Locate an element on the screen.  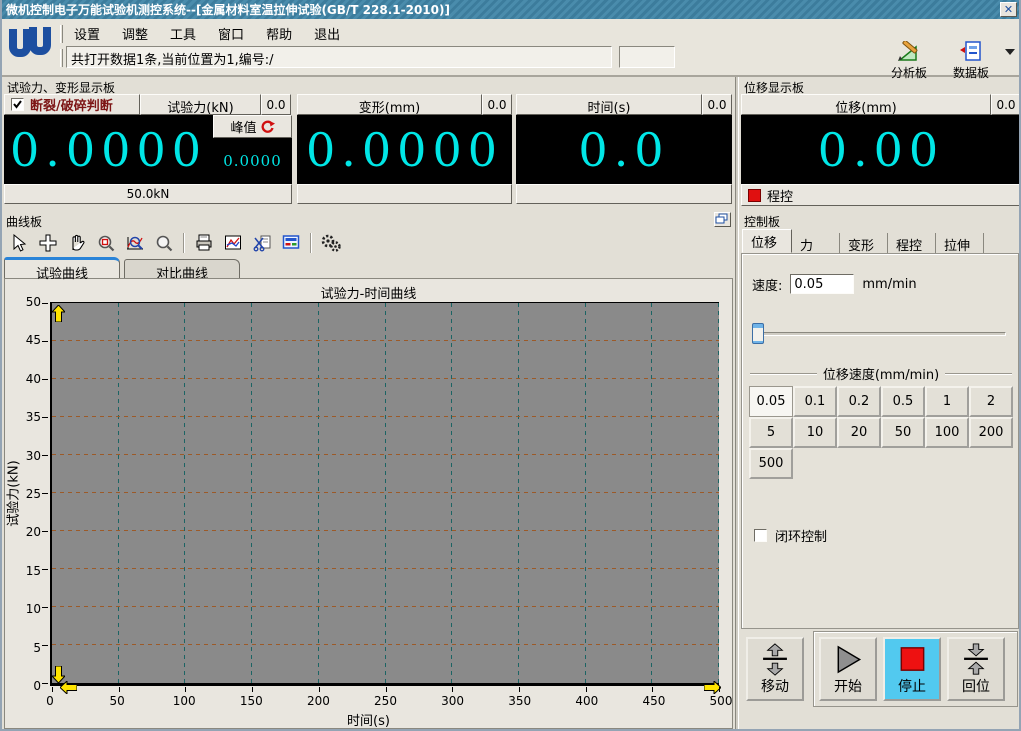
display-settings-button is located at coordinates (291, 243).